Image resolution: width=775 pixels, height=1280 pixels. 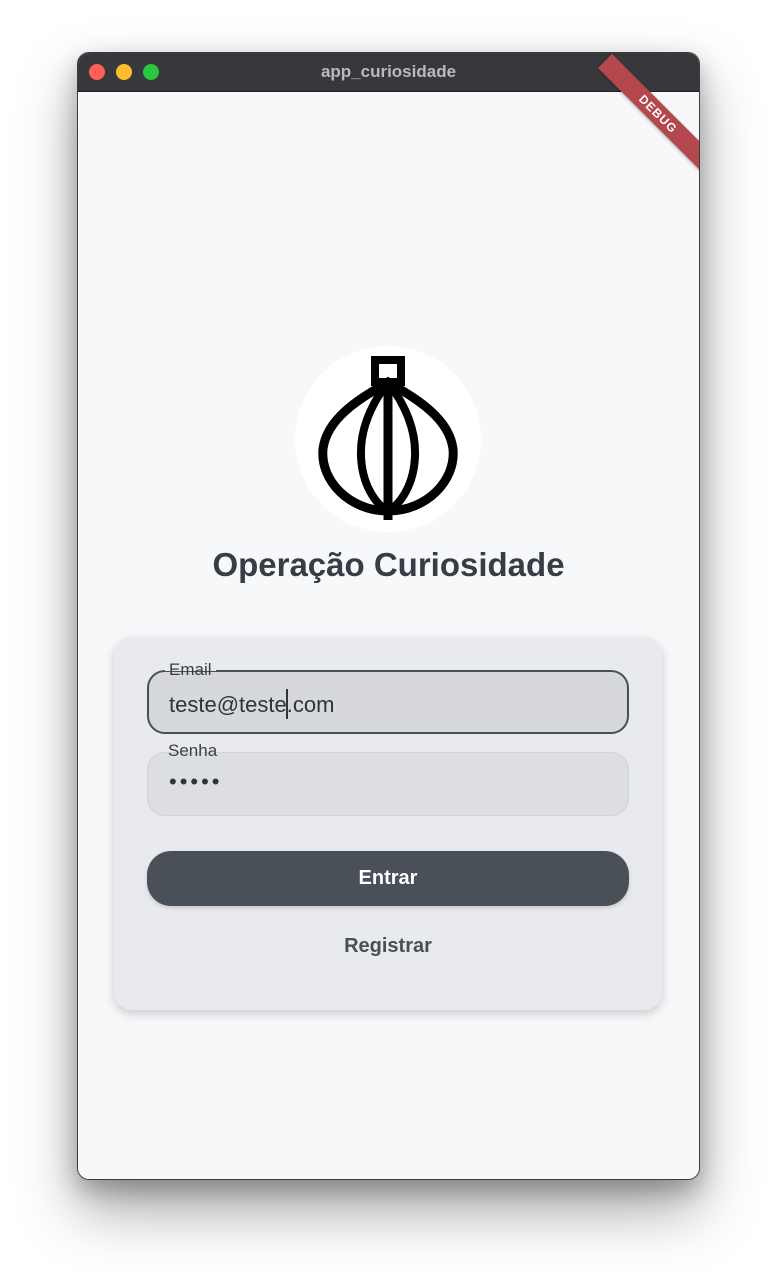 I want to click on email-value-end: .com, so click(x=310, y=704).